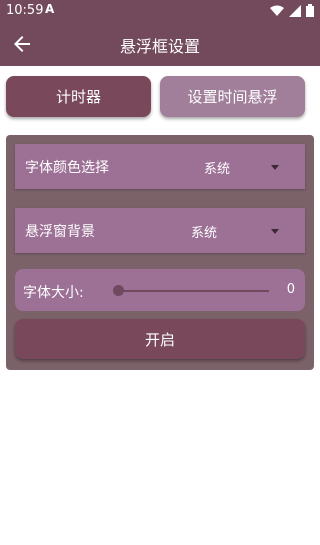 The image size is (320, 545). Describe the element at coordinates (290, 289) in the screenshot. I see `font-size-value: 0` at that location.